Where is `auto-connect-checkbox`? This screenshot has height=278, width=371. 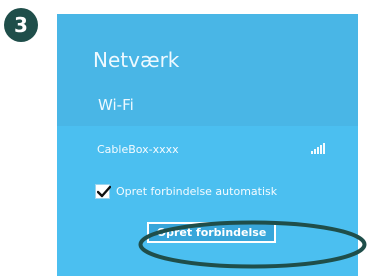
auto-connect-checkbox is located at coordinates (103, 191).